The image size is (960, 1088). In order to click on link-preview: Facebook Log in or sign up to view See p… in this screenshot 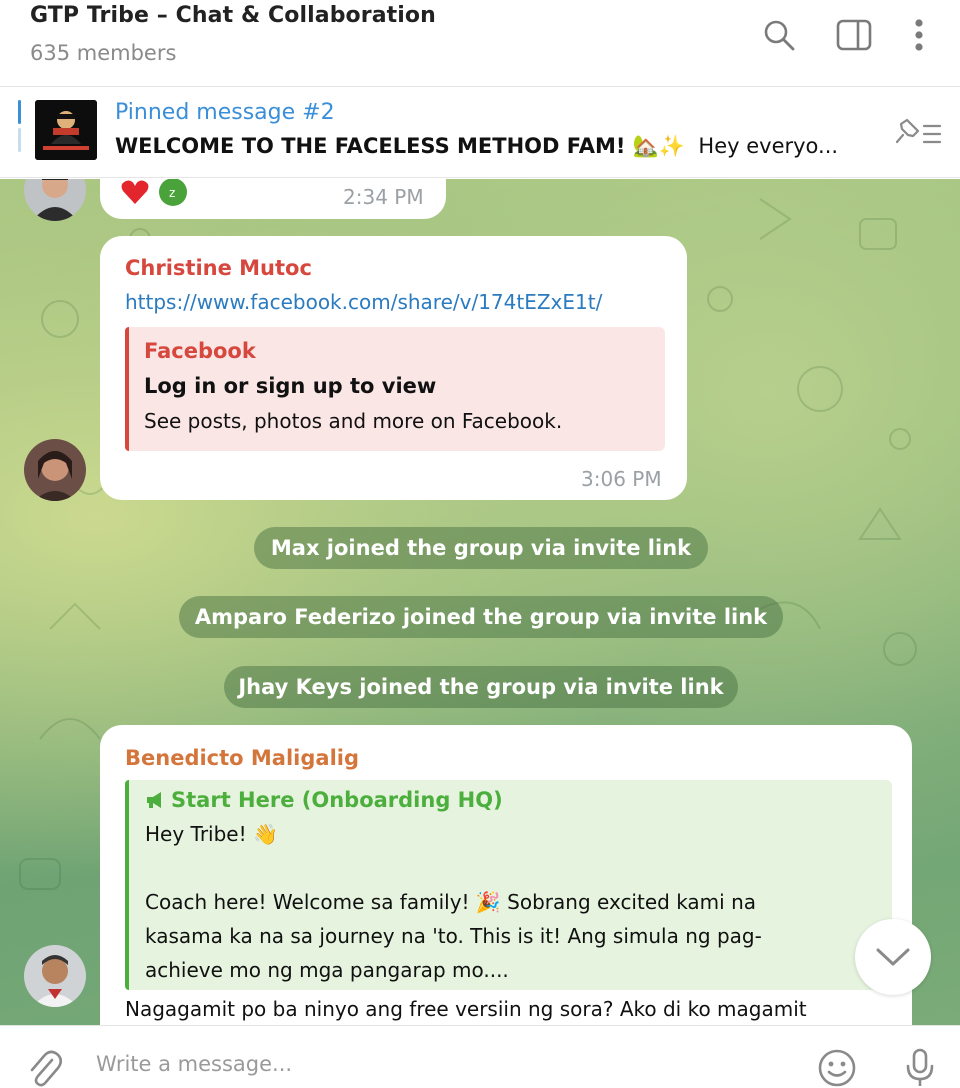, I will do `click(395, 389)`.